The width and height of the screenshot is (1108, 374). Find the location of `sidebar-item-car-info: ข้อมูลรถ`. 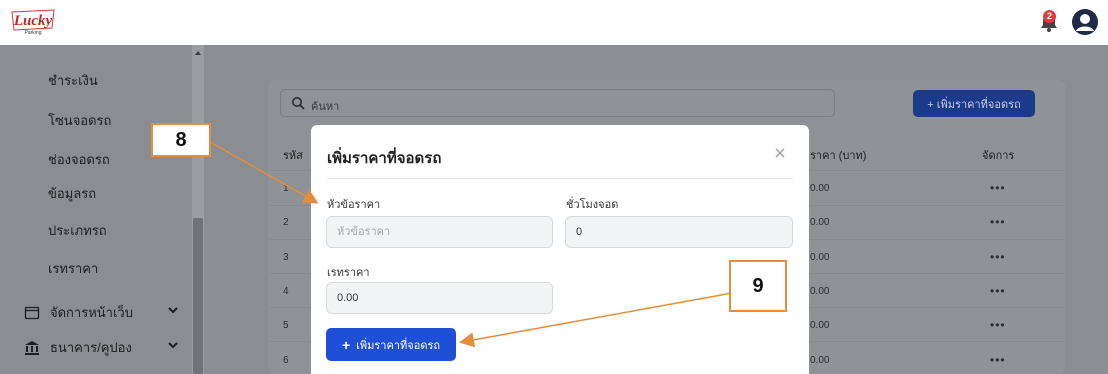

sidebar-item-car-info: ข้อมูลรถ is located at coordinates (72, 193).